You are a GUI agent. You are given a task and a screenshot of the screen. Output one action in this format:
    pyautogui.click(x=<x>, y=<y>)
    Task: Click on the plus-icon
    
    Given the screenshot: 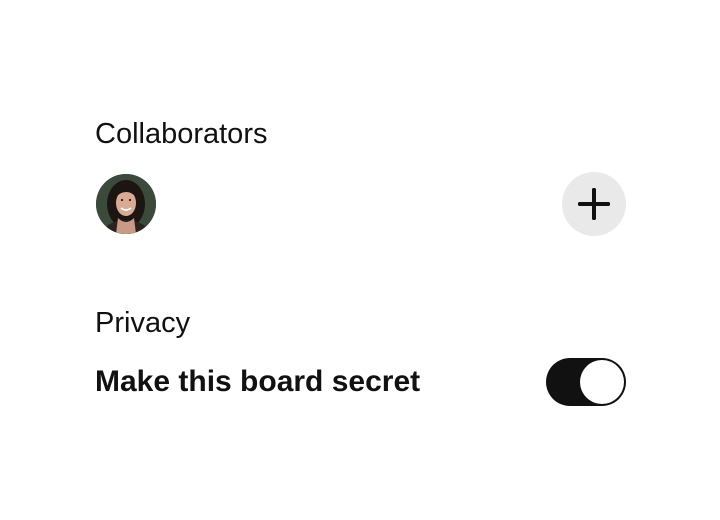 What is the action you would take?
    pyautogui.click(x=594, y=204)
    